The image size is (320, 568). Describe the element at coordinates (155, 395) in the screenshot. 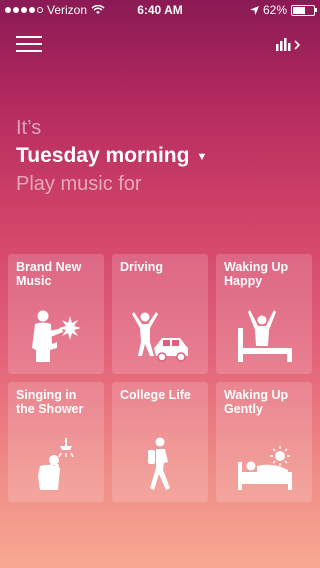

I see `tile-label: College Life` at that location.